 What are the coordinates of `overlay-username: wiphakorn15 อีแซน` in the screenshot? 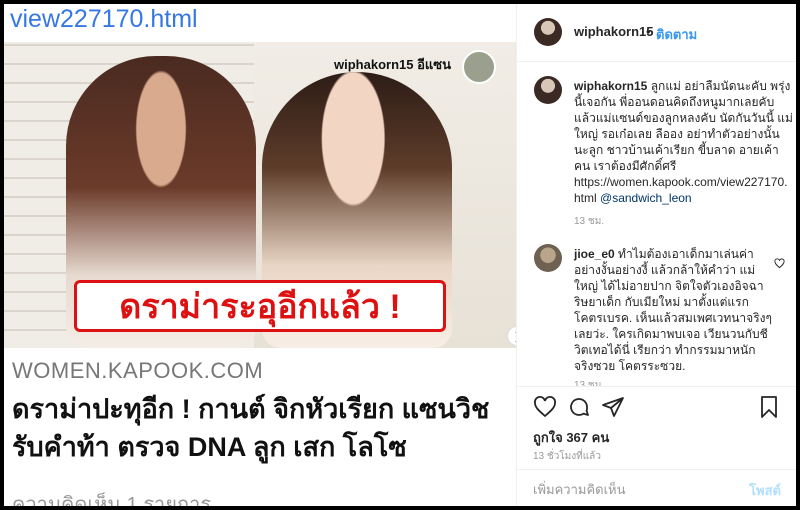 It's located at (392, 64).